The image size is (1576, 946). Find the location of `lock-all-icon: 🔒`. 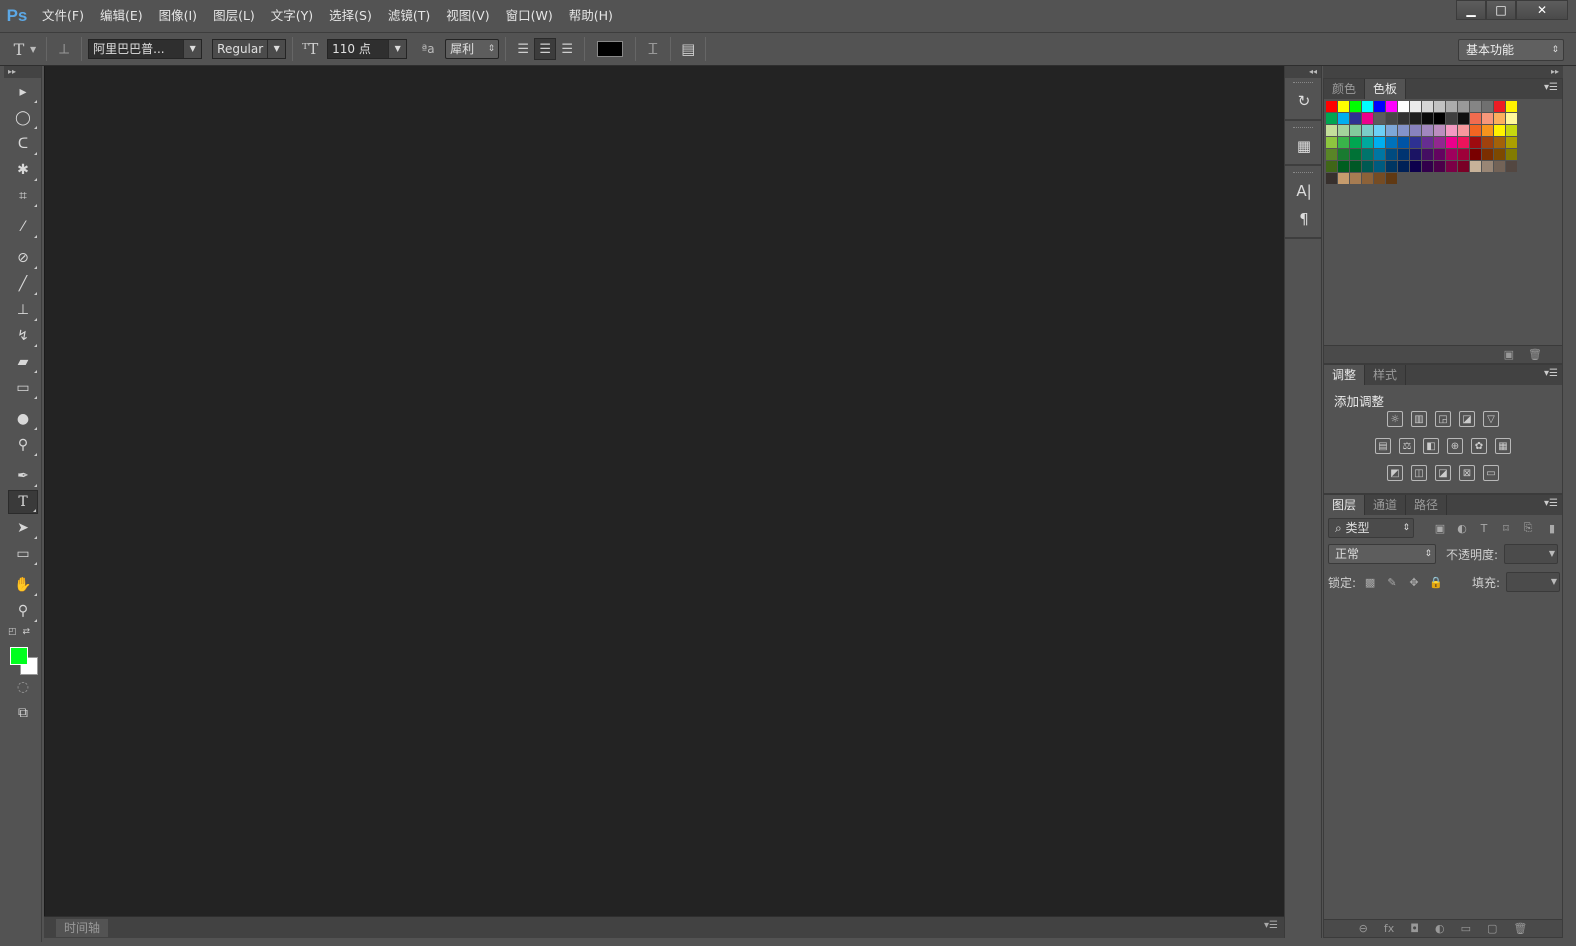

lock-all-icon: 🔒 is located at coordinates (1436, 582).